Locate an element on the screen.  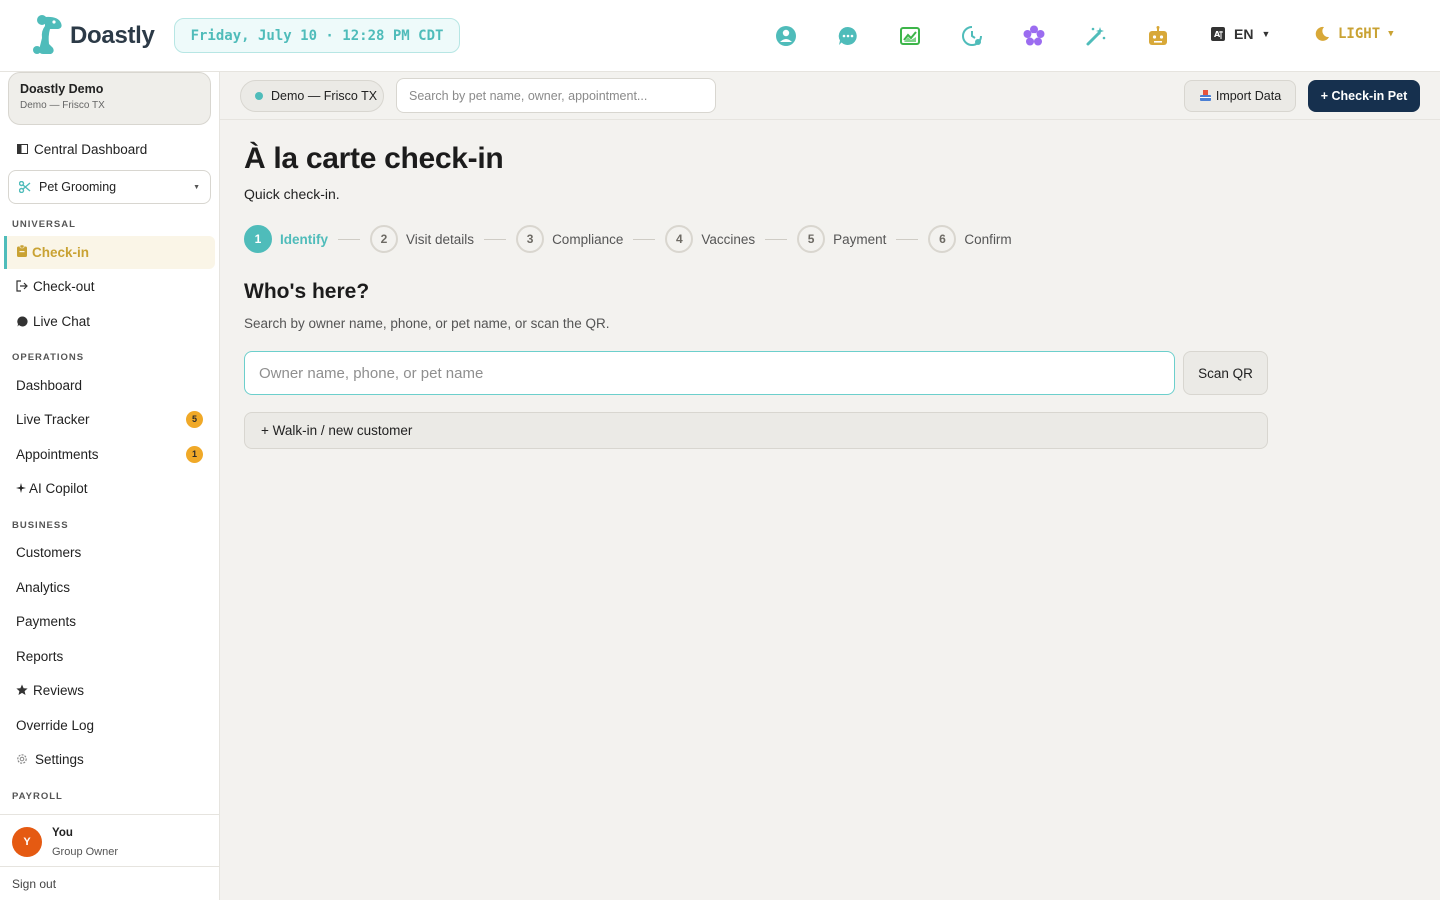
service-selector: Pet Grooming ▼ is located at coordinates (109, 187).